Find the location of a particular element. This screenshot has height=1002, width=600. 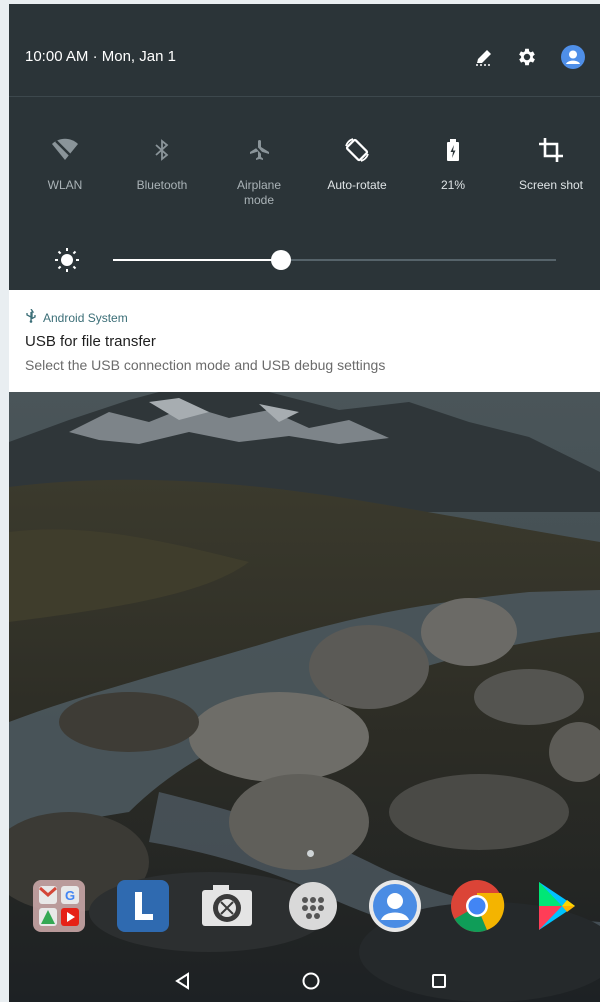

notification-header: Android System is located at coordinates (76, 317).